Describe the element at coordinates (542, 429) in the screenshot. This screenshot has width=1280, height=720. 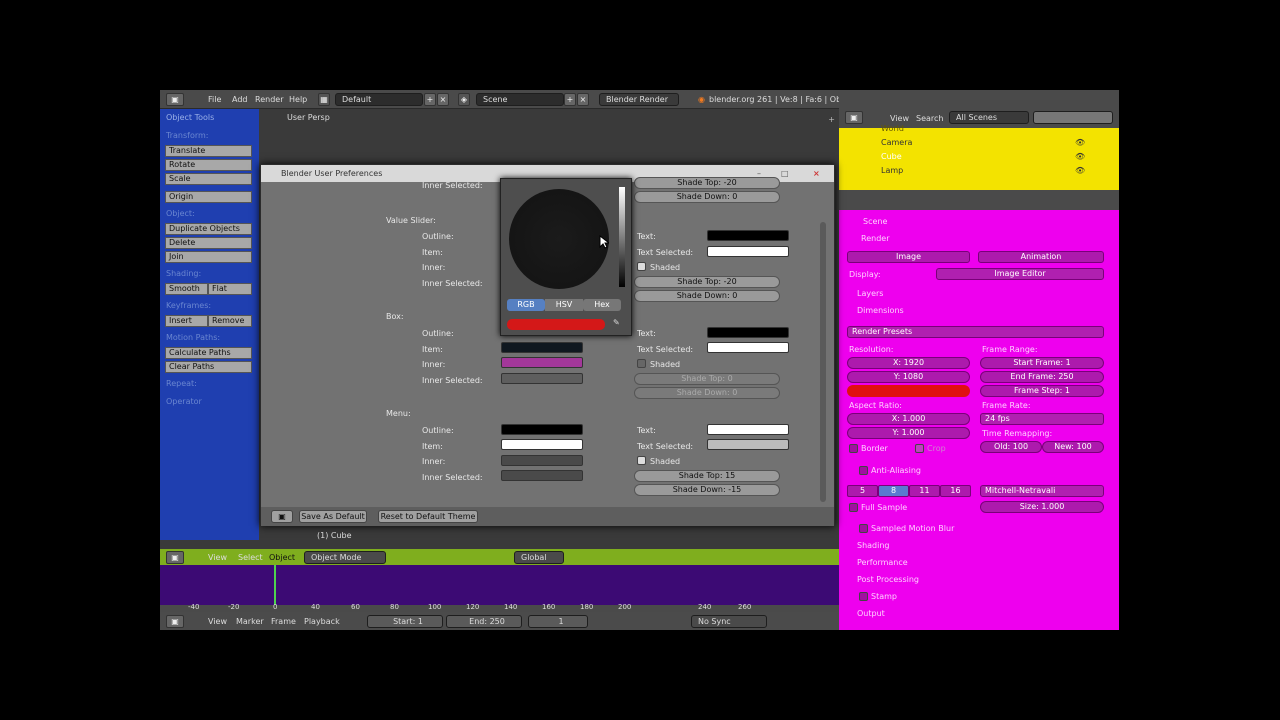
I see `menu-outline-swatch` at that location.